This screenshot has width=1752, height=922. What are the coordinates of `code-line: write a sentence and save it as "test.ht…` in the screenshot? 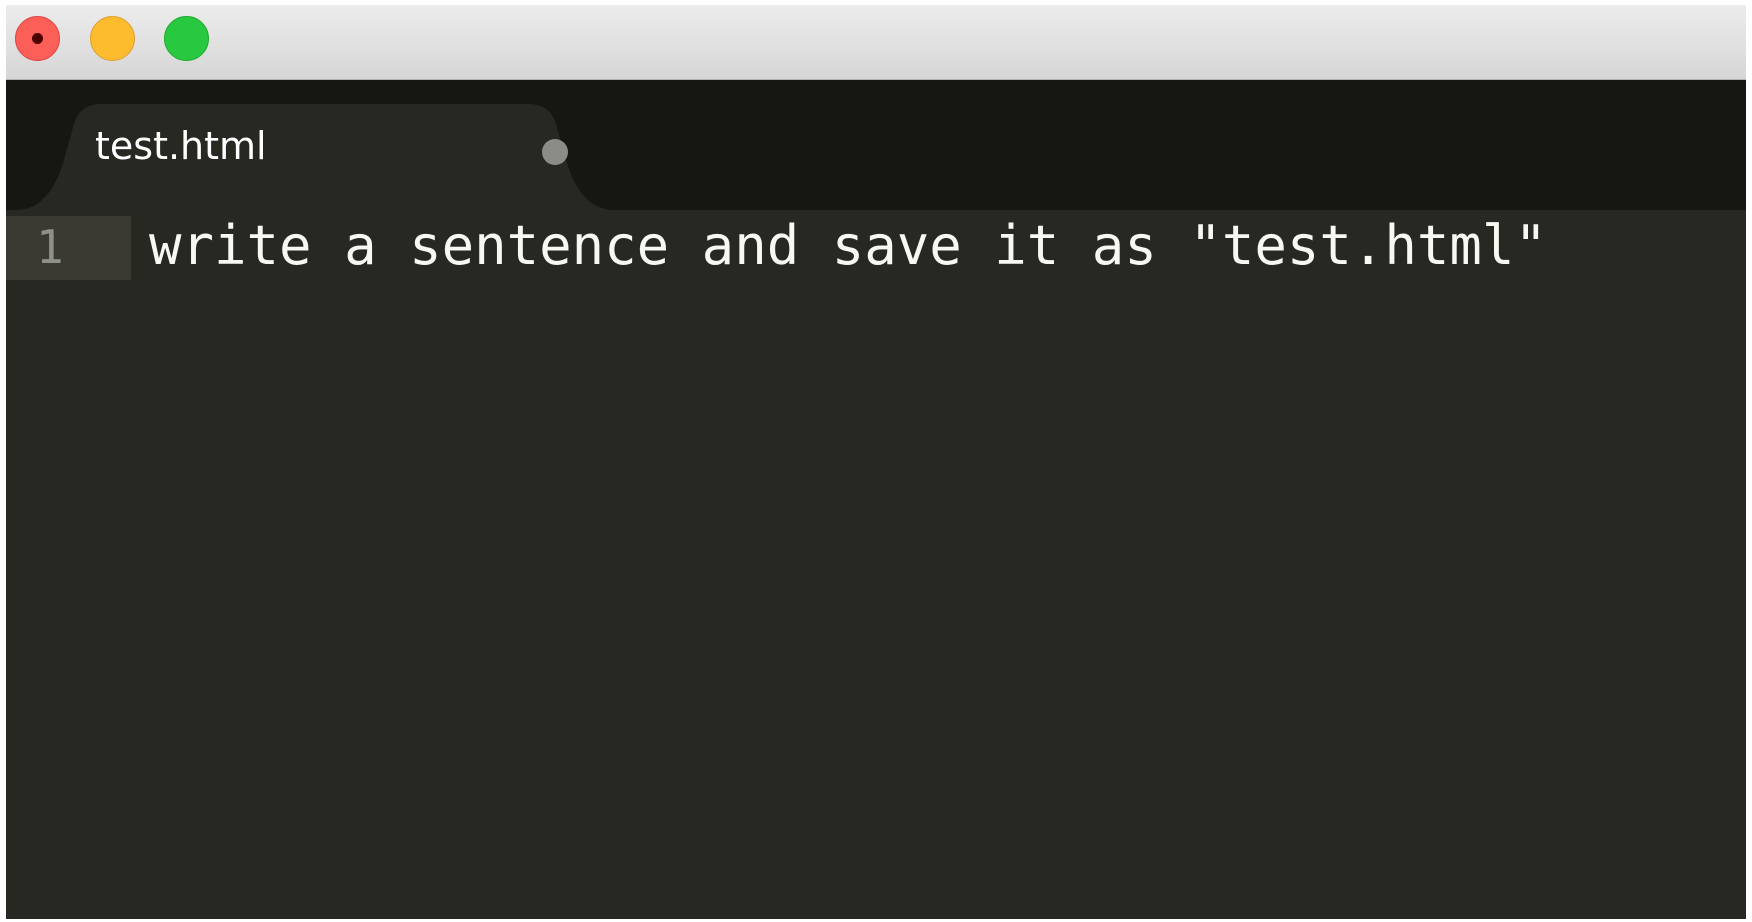 It's located at (848, 245).